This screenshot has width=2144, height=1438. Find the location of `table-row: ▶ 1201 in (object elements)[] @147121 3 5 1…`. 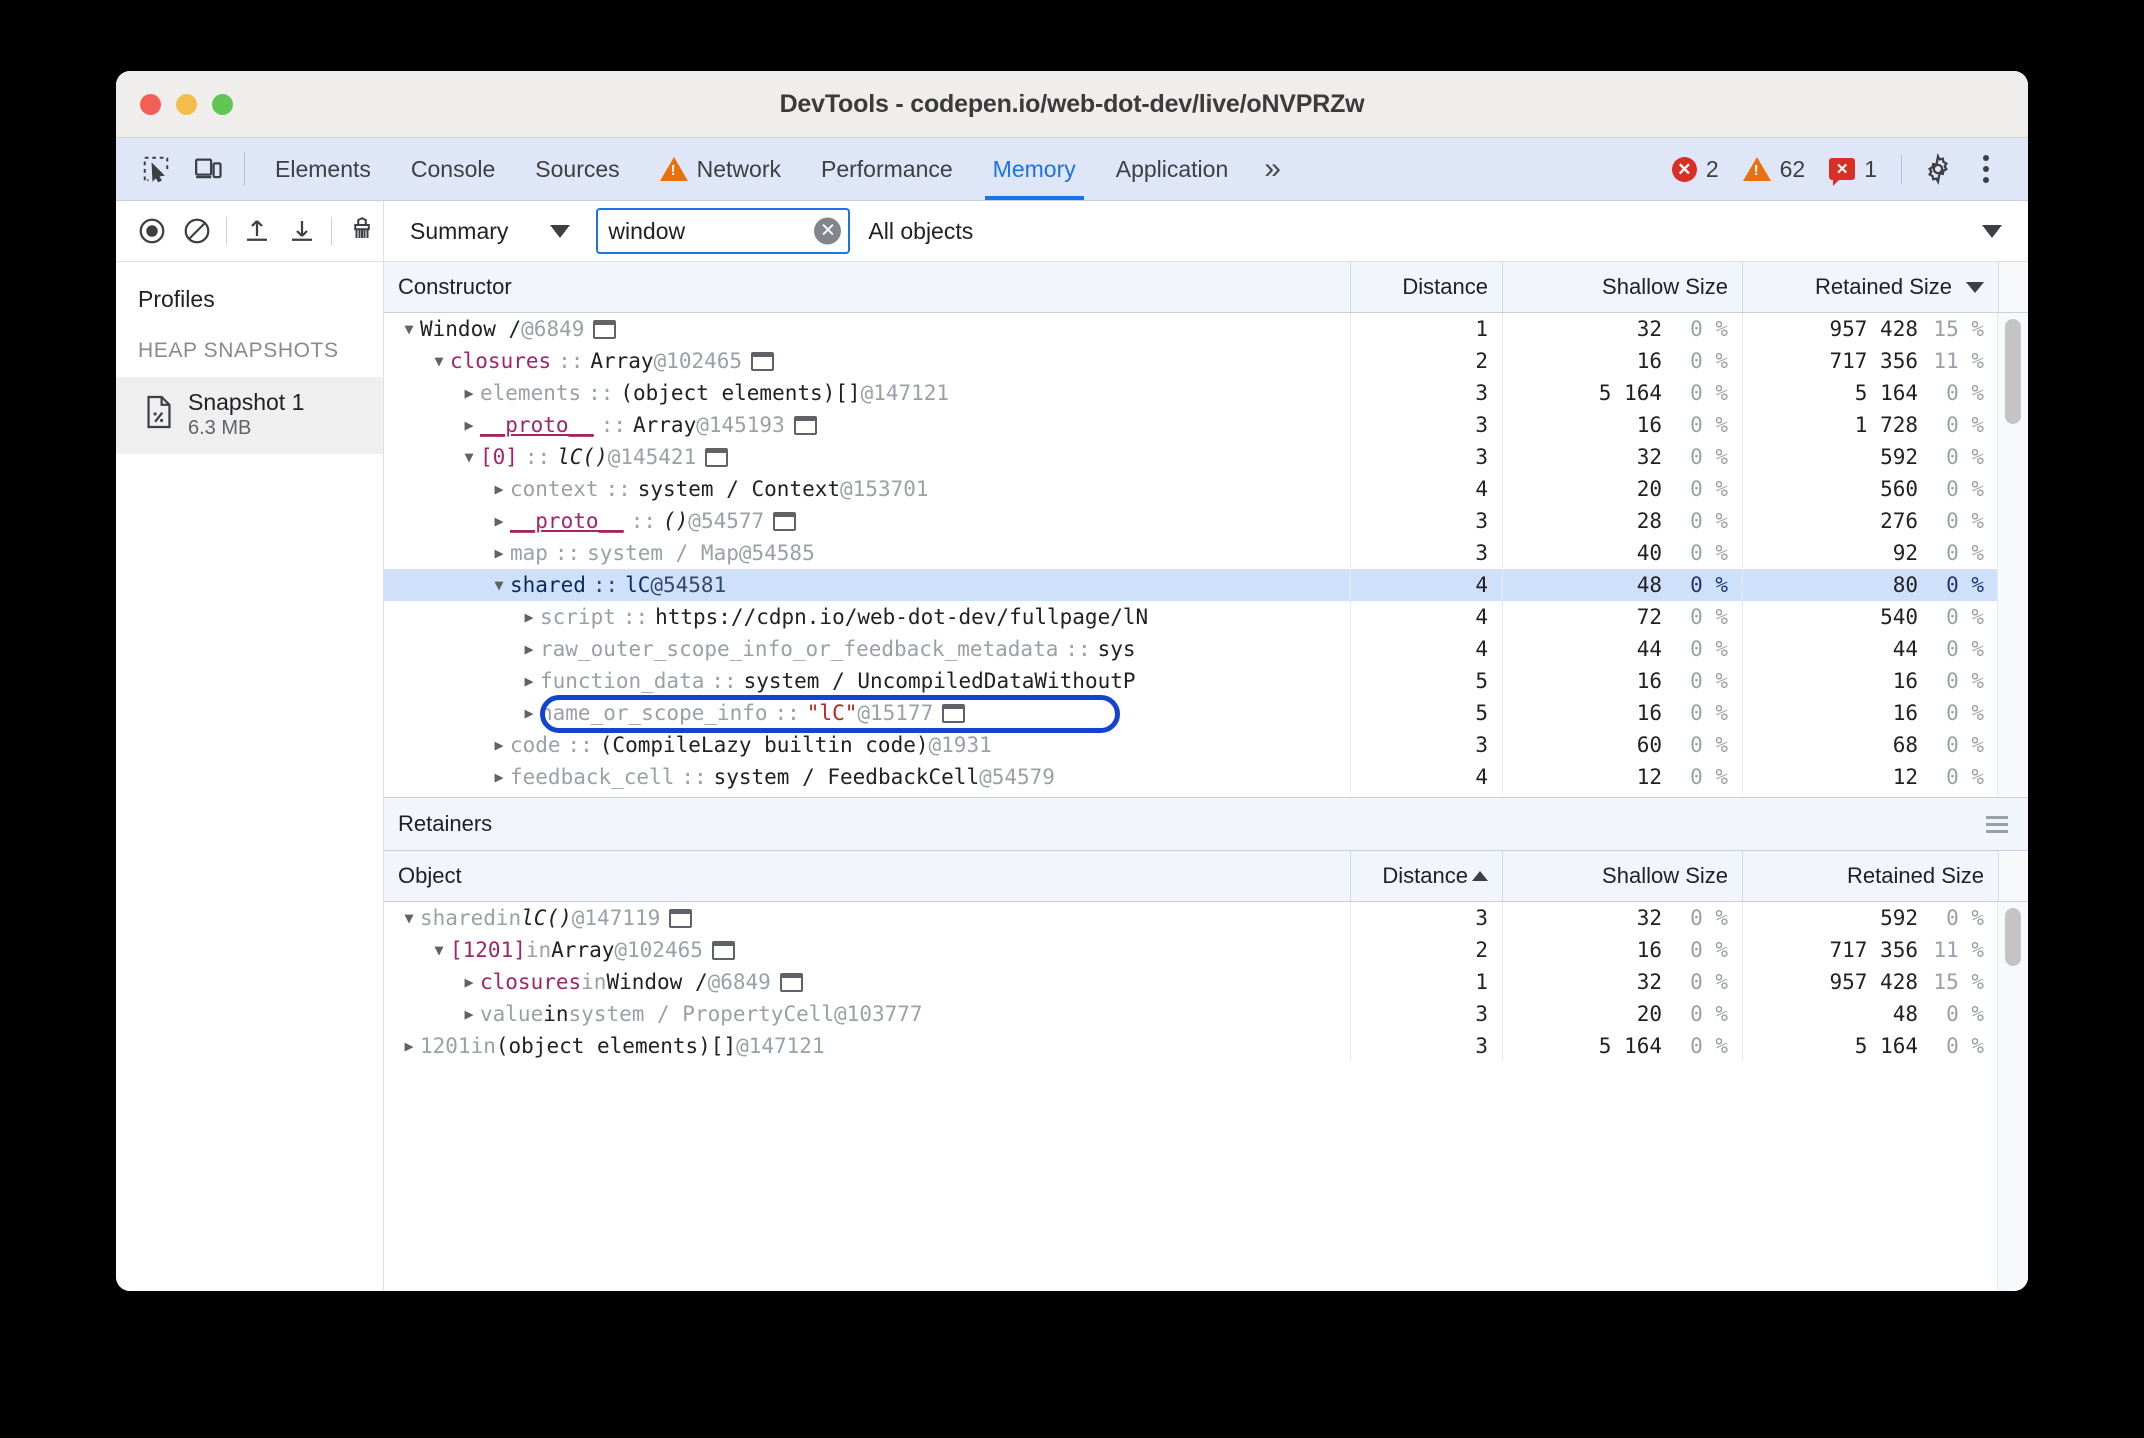

table-row: ▶ 1201 in (object elements)[] @147121 3 5 1… is located at coordinates (1206, 1046).